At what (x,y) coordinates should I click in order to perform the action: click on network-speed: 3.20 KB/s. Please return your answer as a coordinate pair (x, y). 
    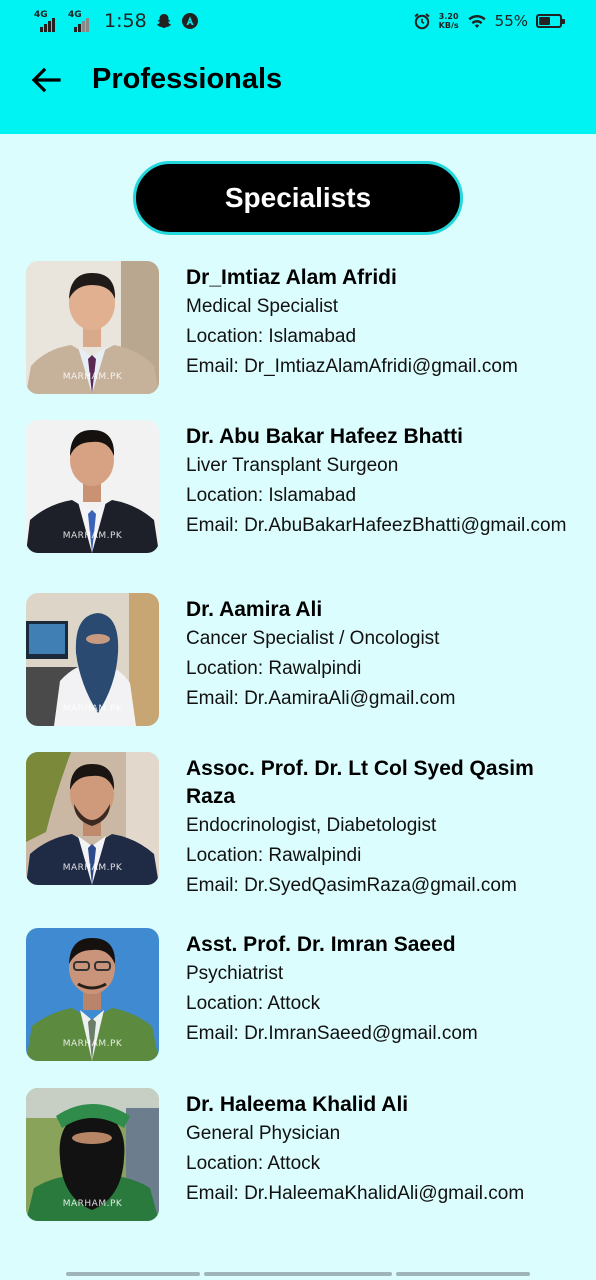
    Looking at the image, I should click on (449, 21).